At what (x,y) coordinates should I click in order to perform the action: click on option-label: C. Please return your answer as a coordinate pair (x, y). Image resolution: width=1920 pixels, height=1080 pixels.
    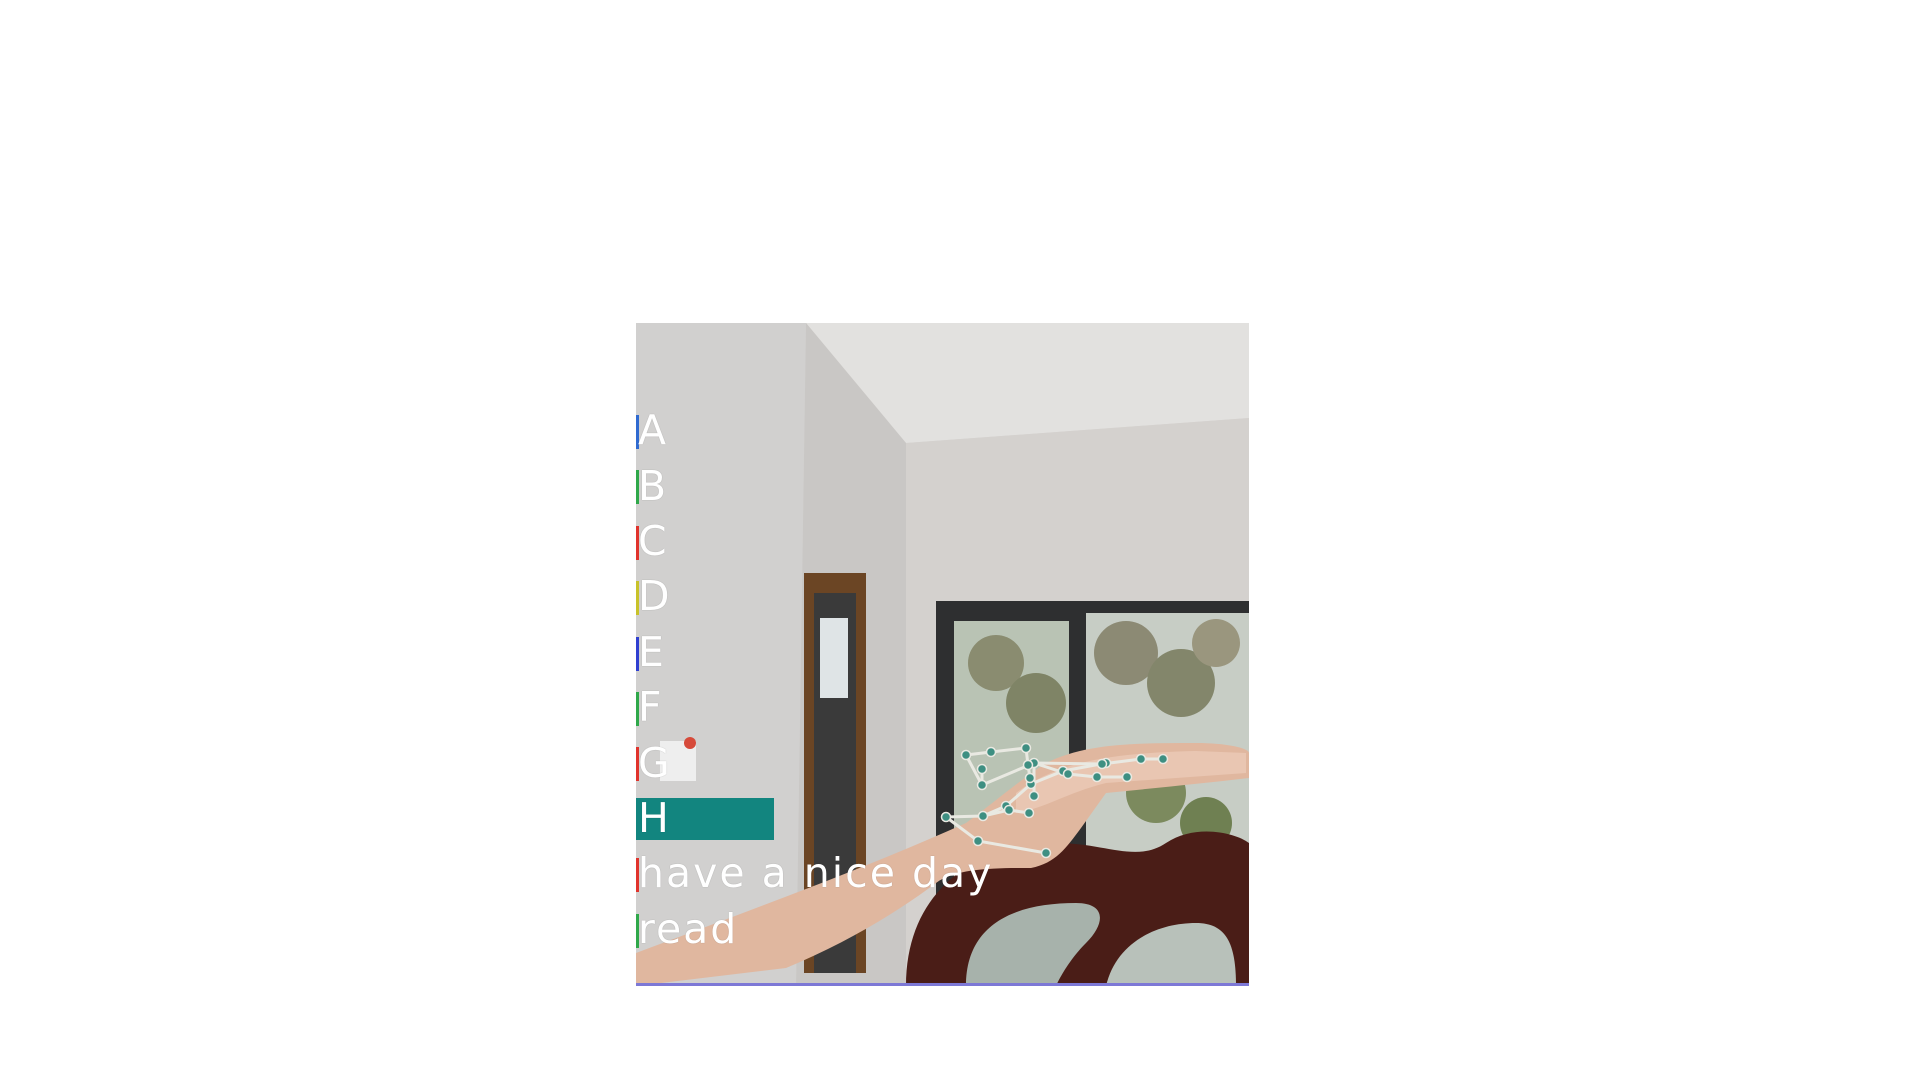
    Looking at the image, I should click on (653, 540).